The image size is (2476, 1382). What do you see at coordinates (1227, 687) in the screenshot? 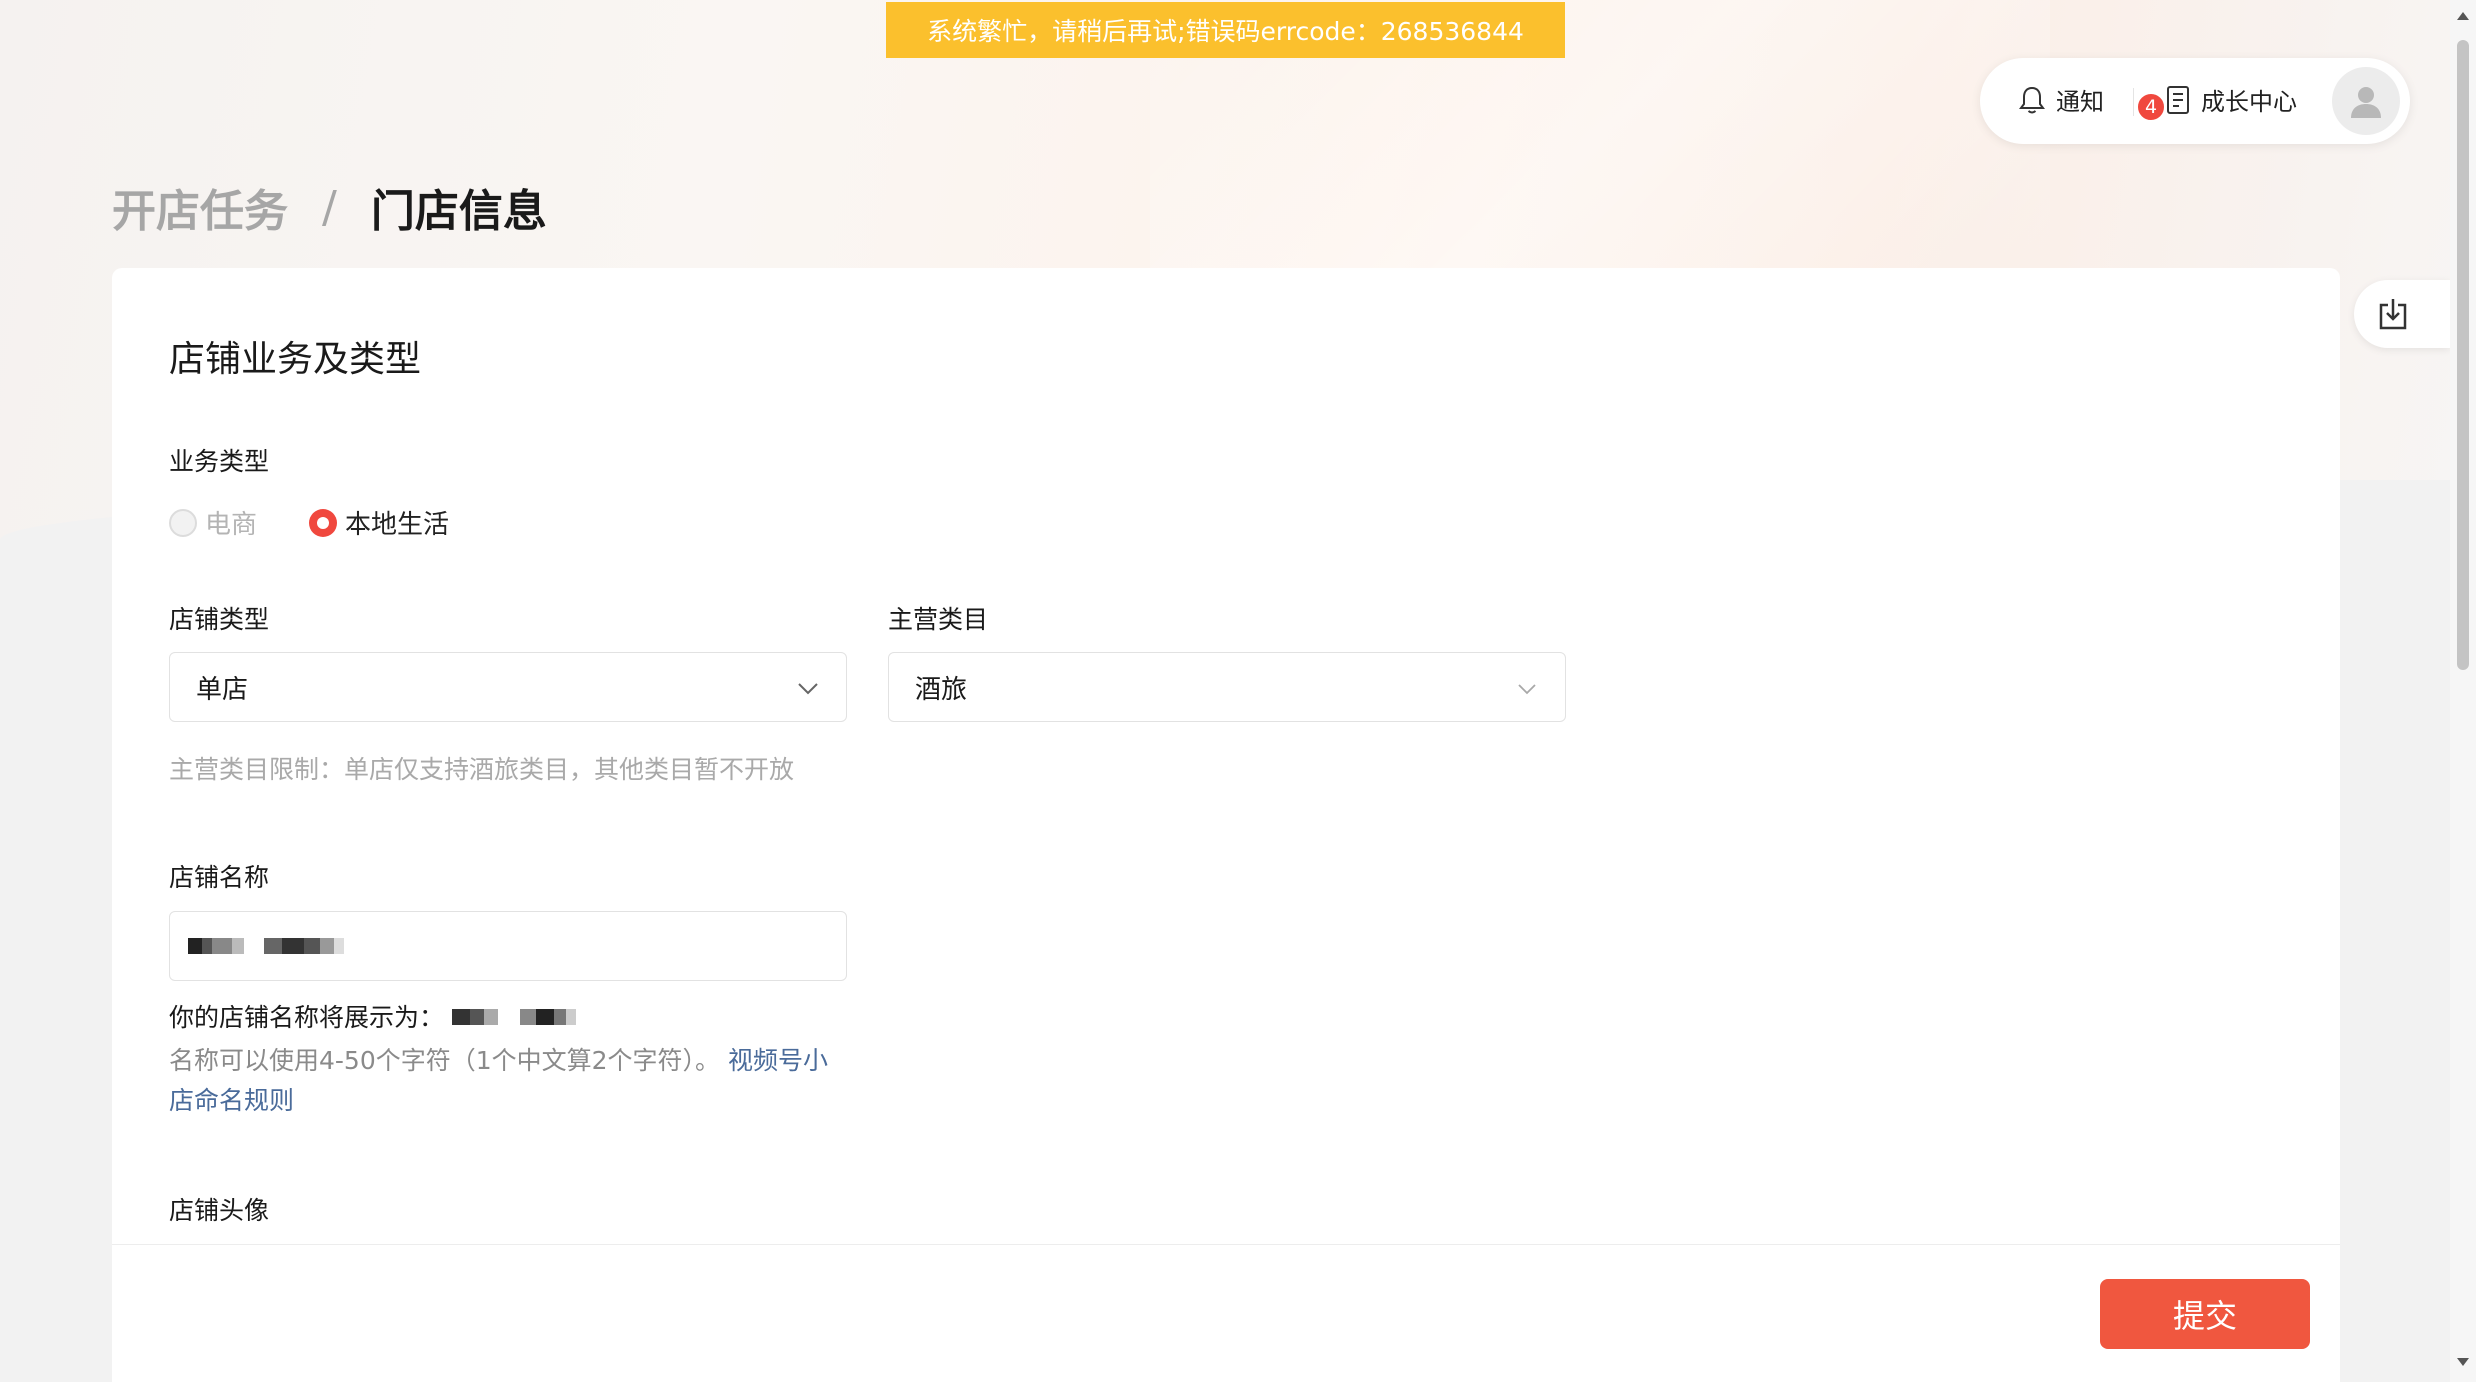
I see `main-category-select: 酒旅` at bounding box center [1227, 687].